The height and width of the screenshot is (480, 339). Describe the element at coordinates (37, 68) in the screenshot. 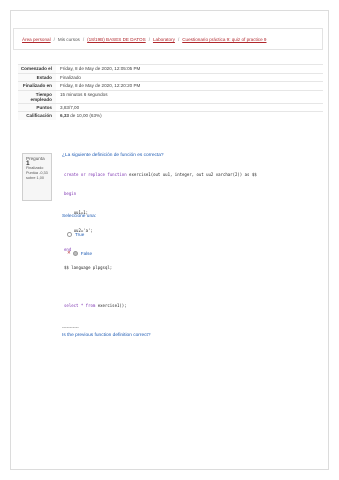

I see `summary-label: Comenzado el` at that location.